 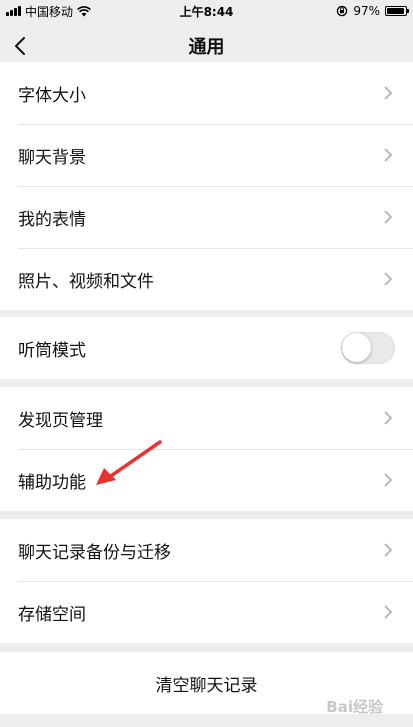 I want to click on row-label: 字体大小, so click(x=52, y=95).